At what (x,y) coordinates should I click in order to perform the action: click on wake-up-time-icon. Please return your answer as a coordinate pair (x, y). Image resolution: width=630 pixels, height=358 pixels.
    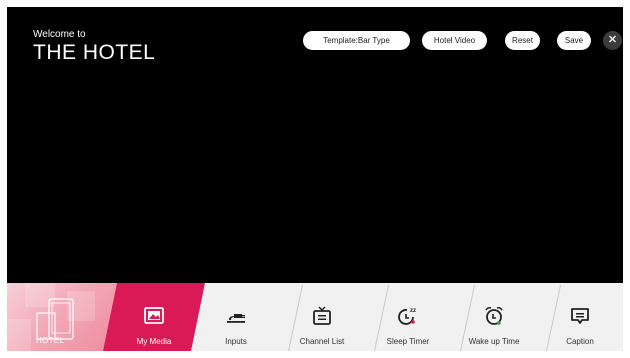
    Looking at the image, I should click on (494, 315).